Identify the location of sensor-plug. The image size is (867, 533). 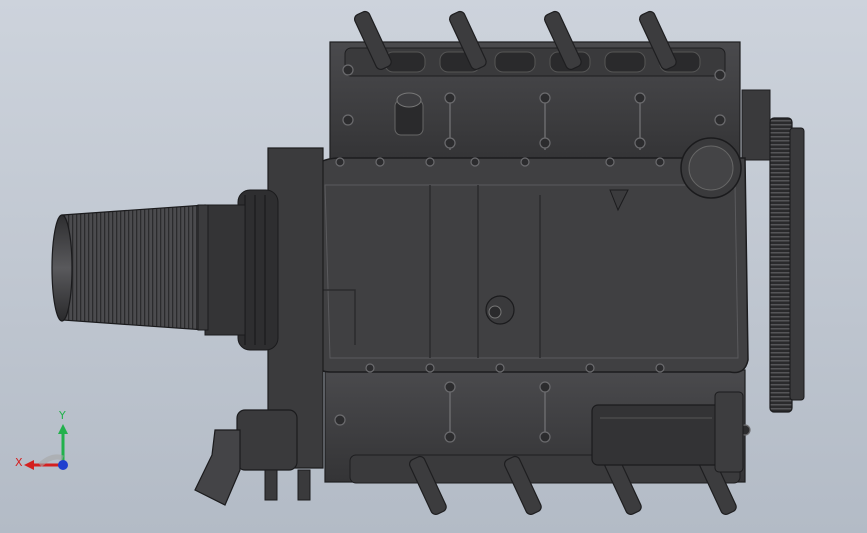
(409, 114).